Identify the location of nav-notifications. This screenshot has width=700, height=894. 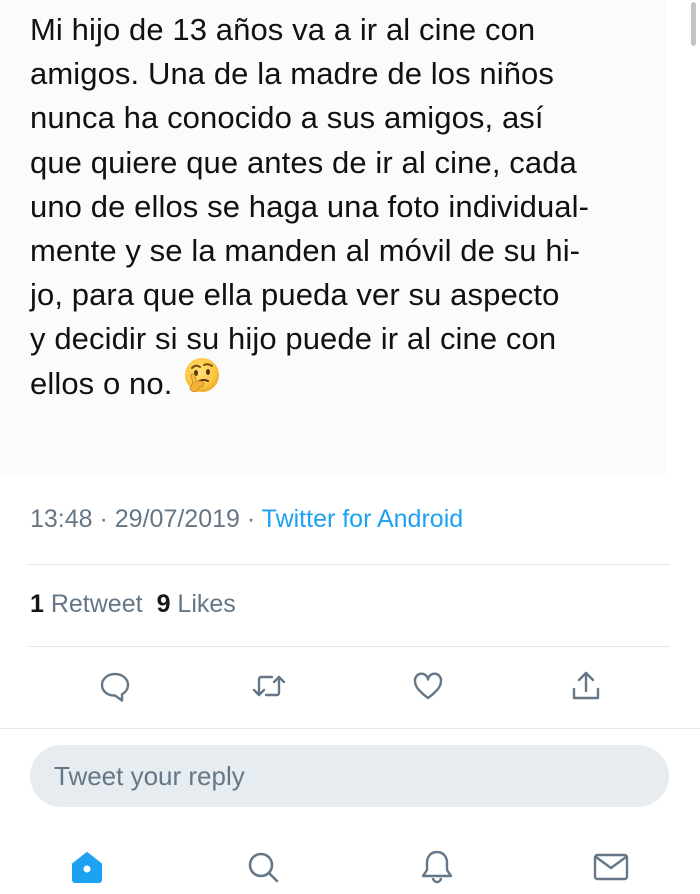
(437, 869).